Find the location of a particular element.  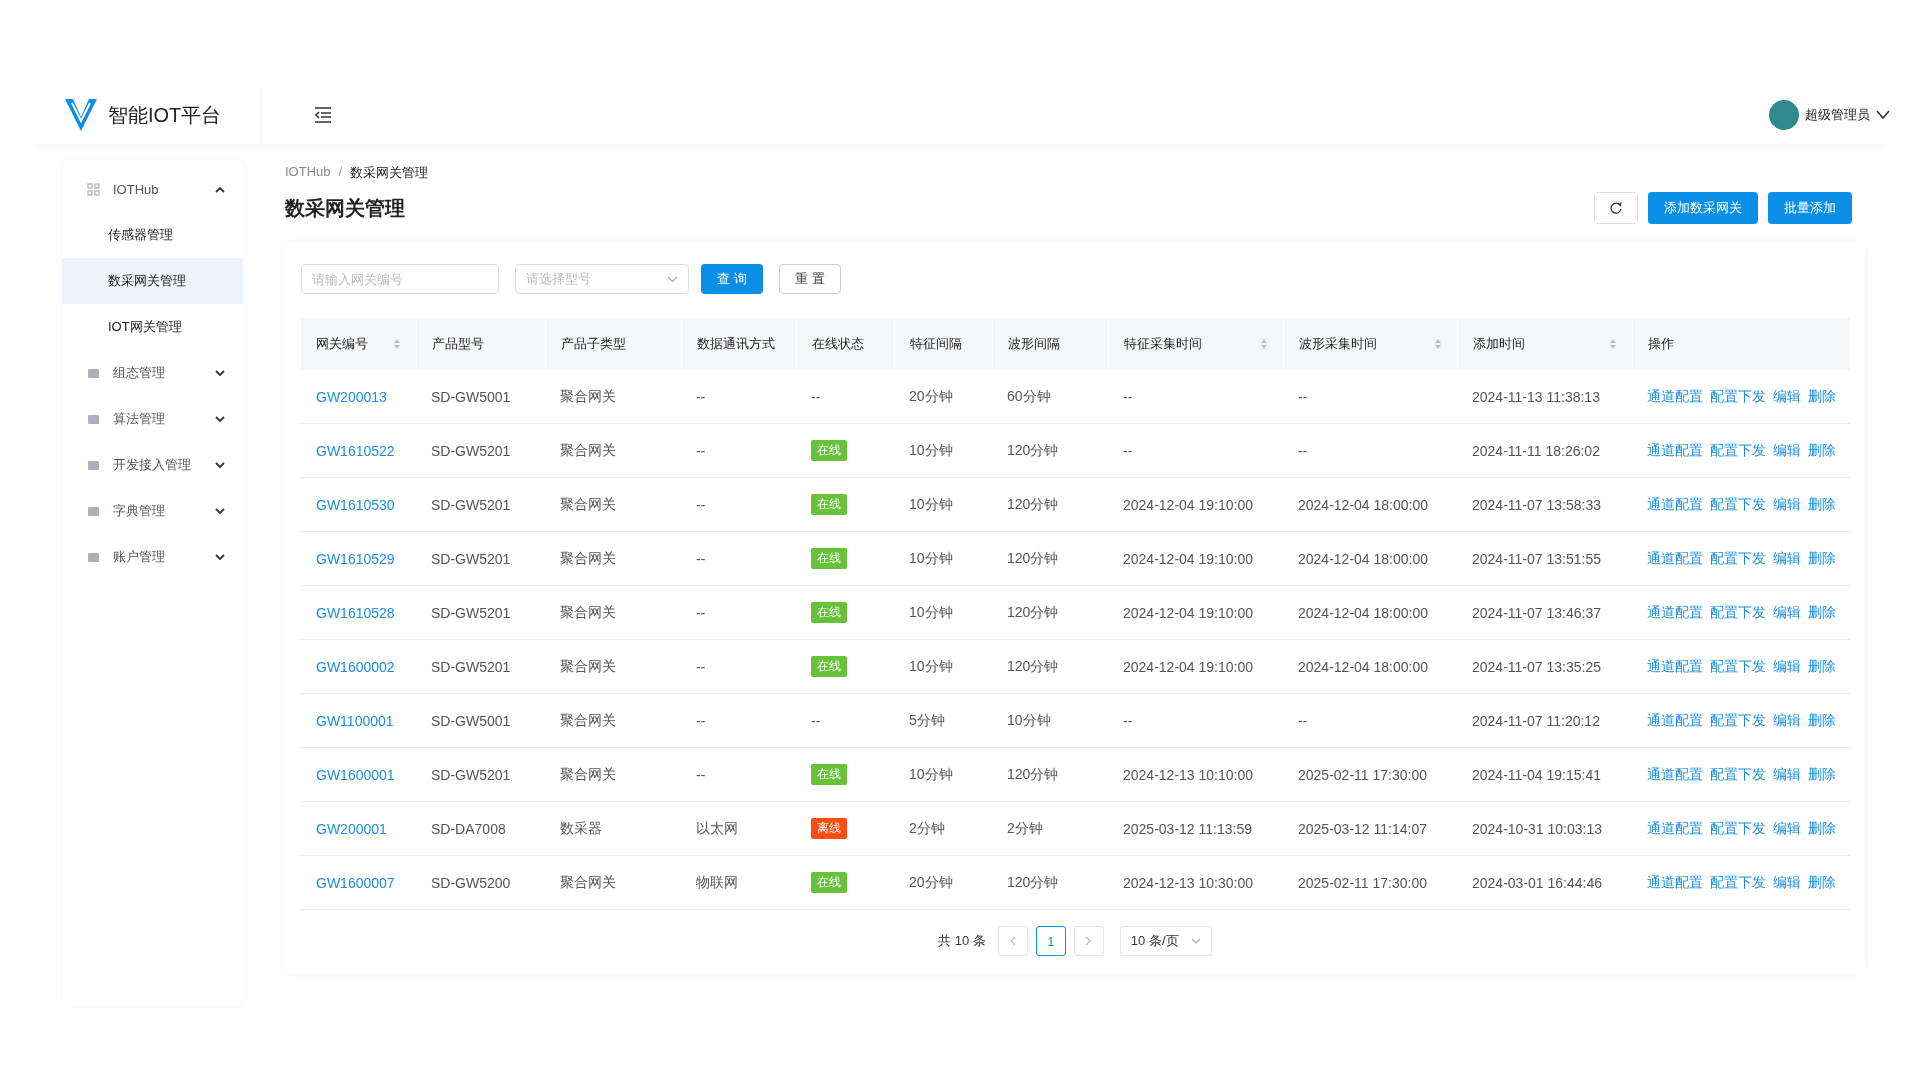

model-select: 请选择型号 is located at coordinates (602, 279).